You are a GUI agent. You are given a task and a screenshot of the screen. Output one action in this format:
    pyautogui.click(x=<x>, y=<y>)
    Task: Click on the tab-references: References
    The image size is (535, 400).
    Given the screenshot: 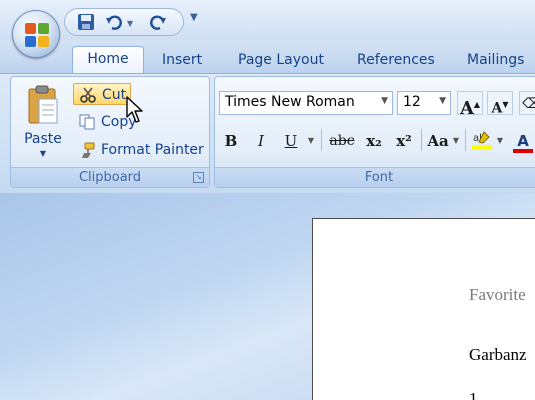 What is the action you would take?
    pyautogui.click(x=396, y=62)
    